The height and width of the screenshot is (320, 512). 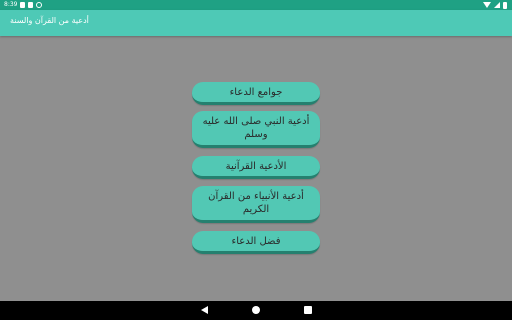 I want to click on status-left: 8:39, so click(x=23, y=5).